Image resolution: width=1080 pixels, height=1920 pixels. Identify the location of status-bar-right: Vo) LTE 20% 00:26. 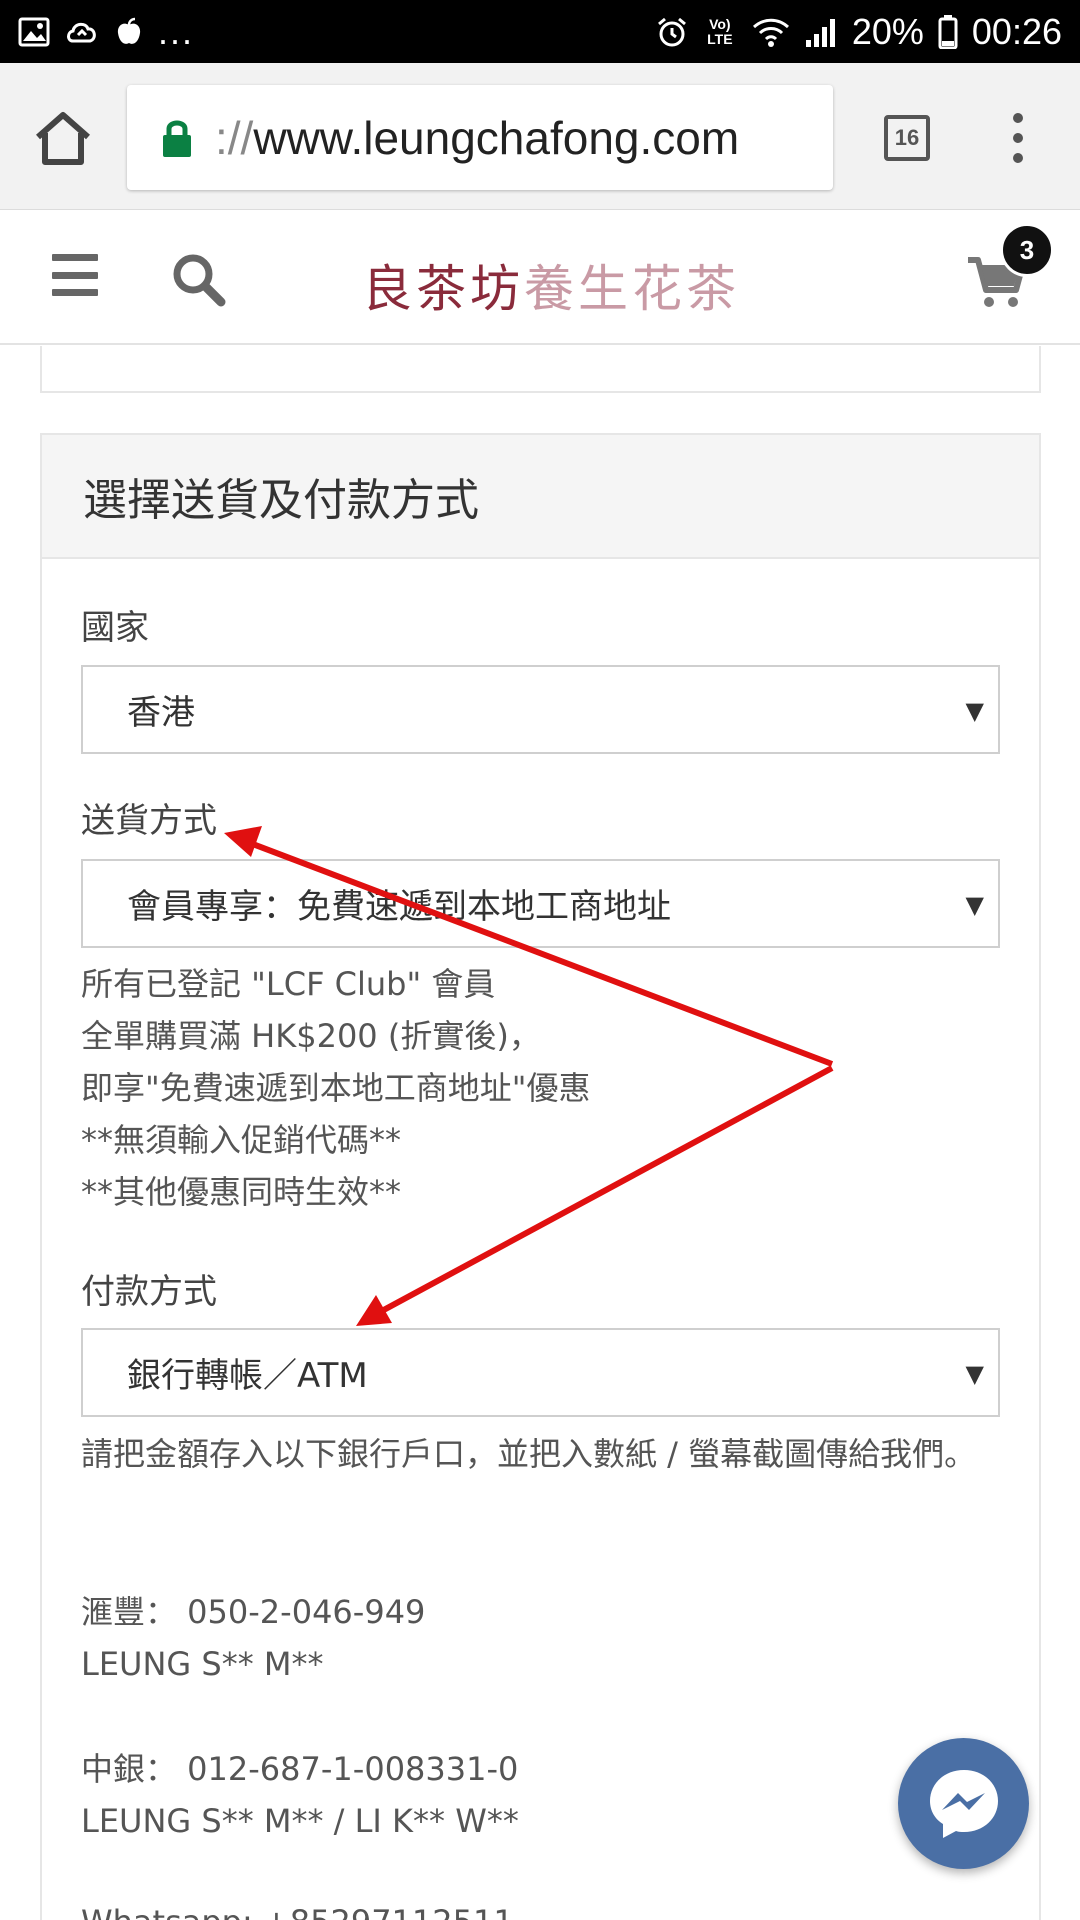
(859, 32).